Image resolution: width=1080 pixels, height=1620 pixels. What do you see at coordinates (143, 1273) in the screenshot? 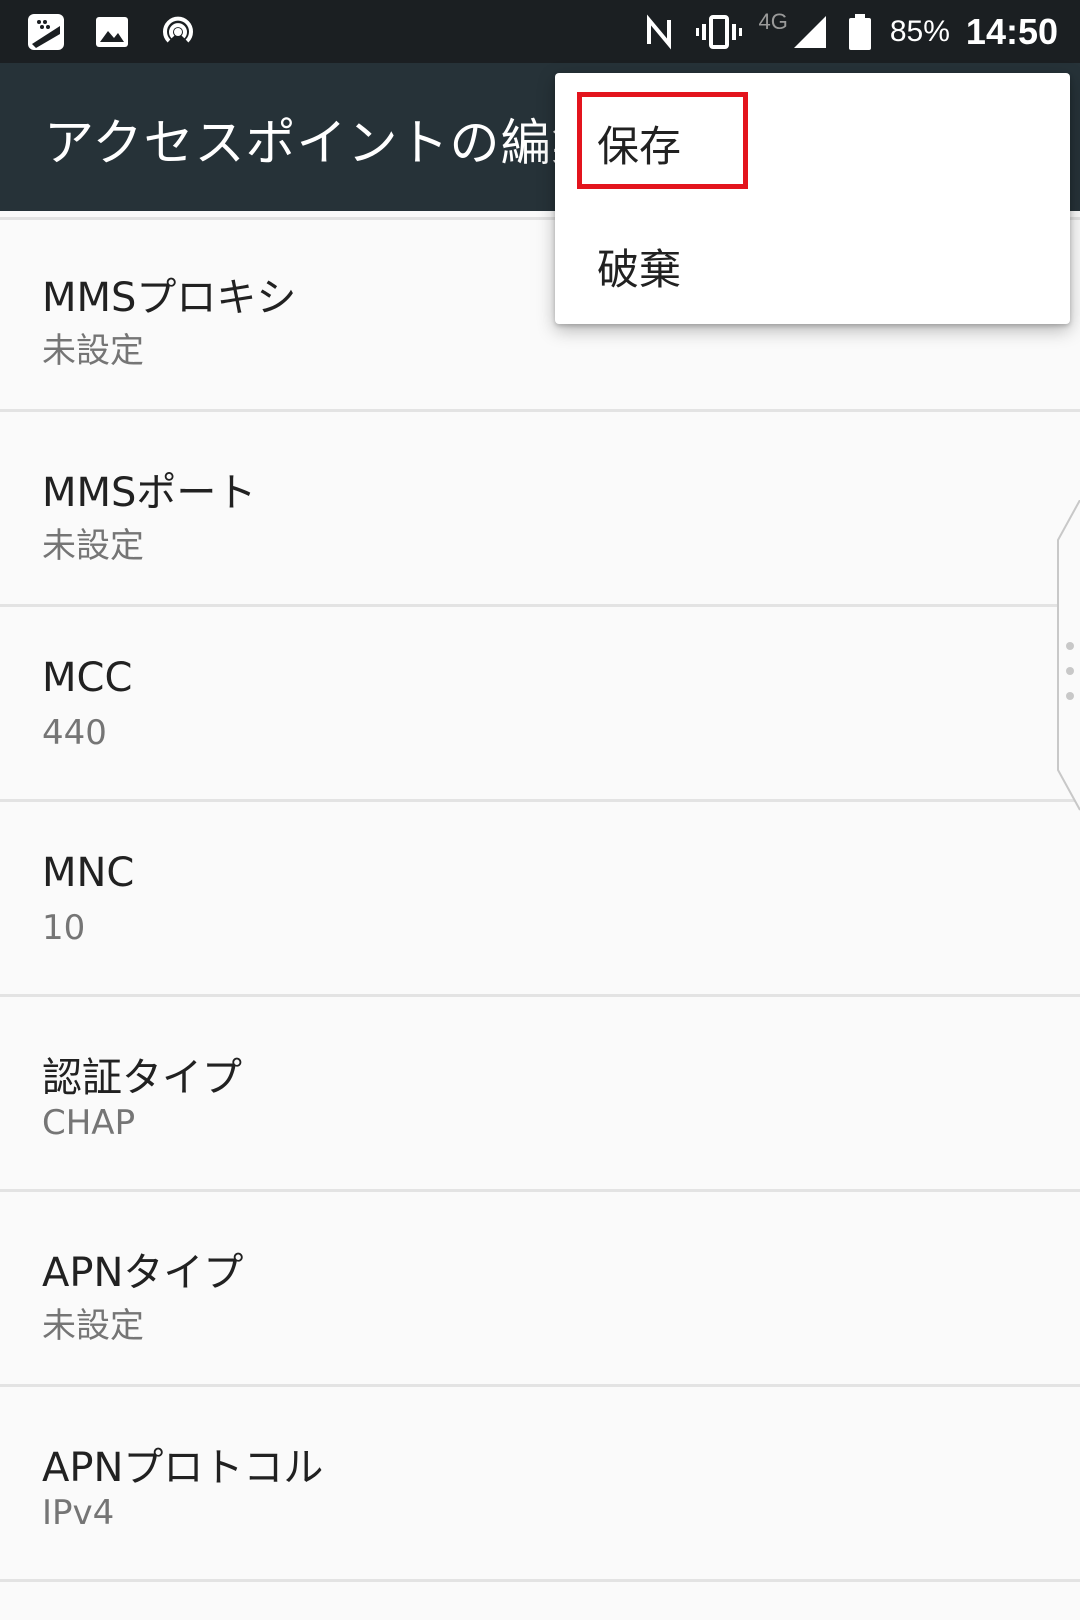
I see `setting-title: APNタイプ` at bounding box center [143, 1273].